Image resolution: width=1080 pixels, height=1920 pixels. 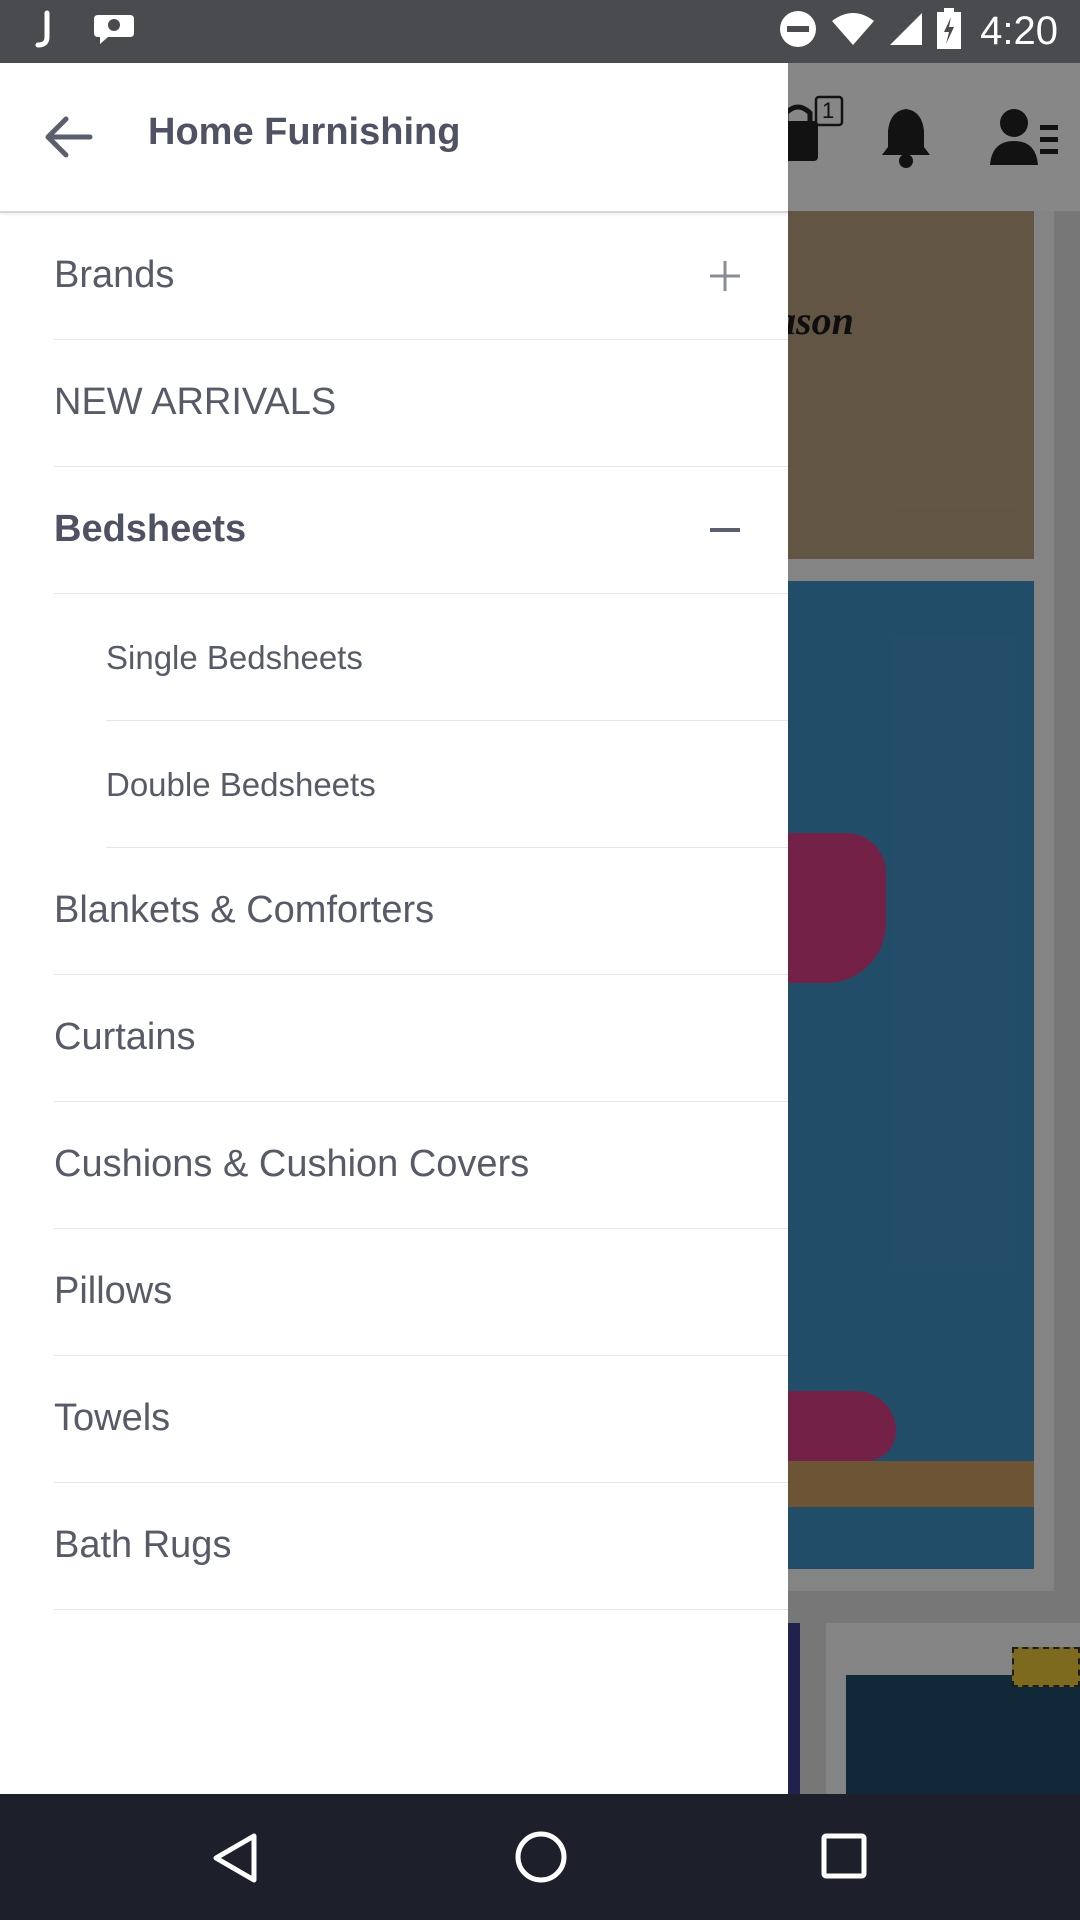 I want to click on menu-item-new-arrivals: NEW ARRIVALS, so click(x=421, y=403).